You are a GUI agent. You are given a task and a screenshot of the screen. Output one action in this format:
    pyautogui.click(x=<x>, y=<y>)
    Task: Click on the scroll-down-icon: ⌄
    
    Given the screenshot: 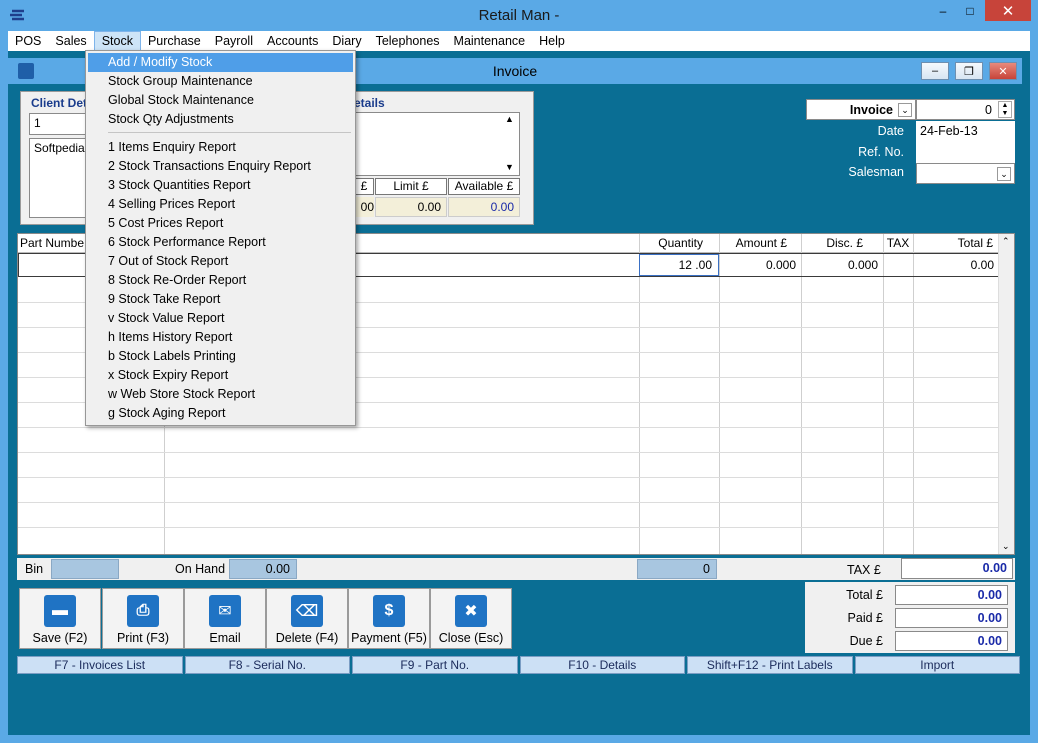 What is the action you would take?
    pyautogui.click(x=1006, y=546)
    